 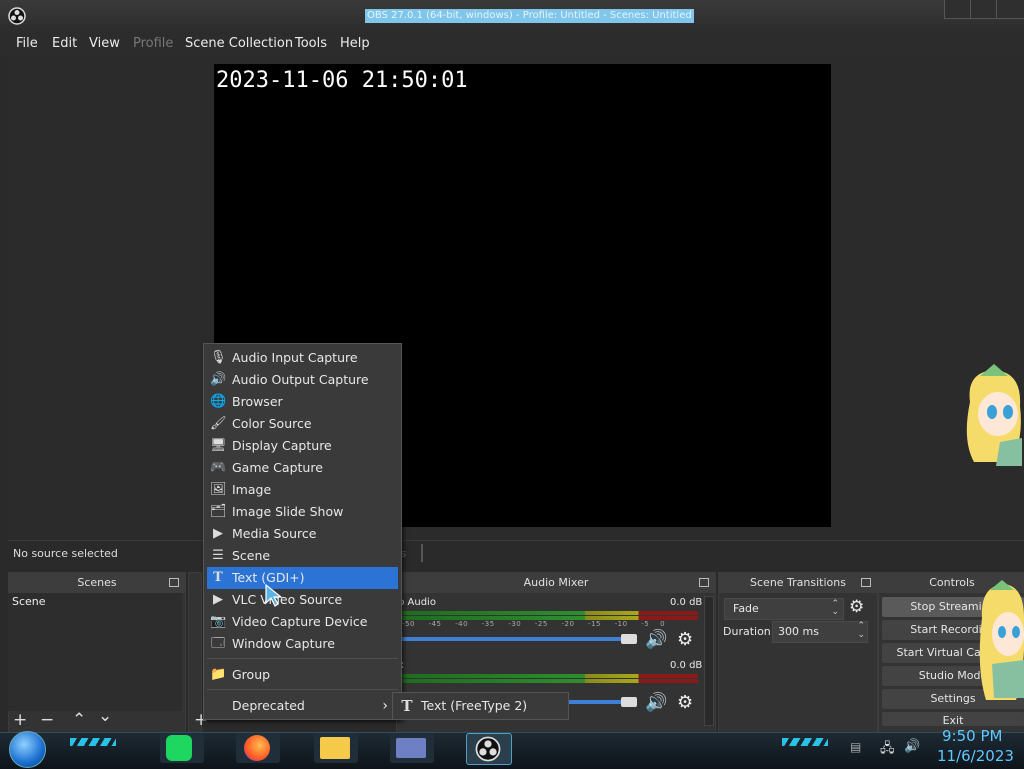 What do you see at coordinates (302, 556) in the screenshot?
I see `menu-item-scene: ☰ Scene` at bounding box center [302, 556].